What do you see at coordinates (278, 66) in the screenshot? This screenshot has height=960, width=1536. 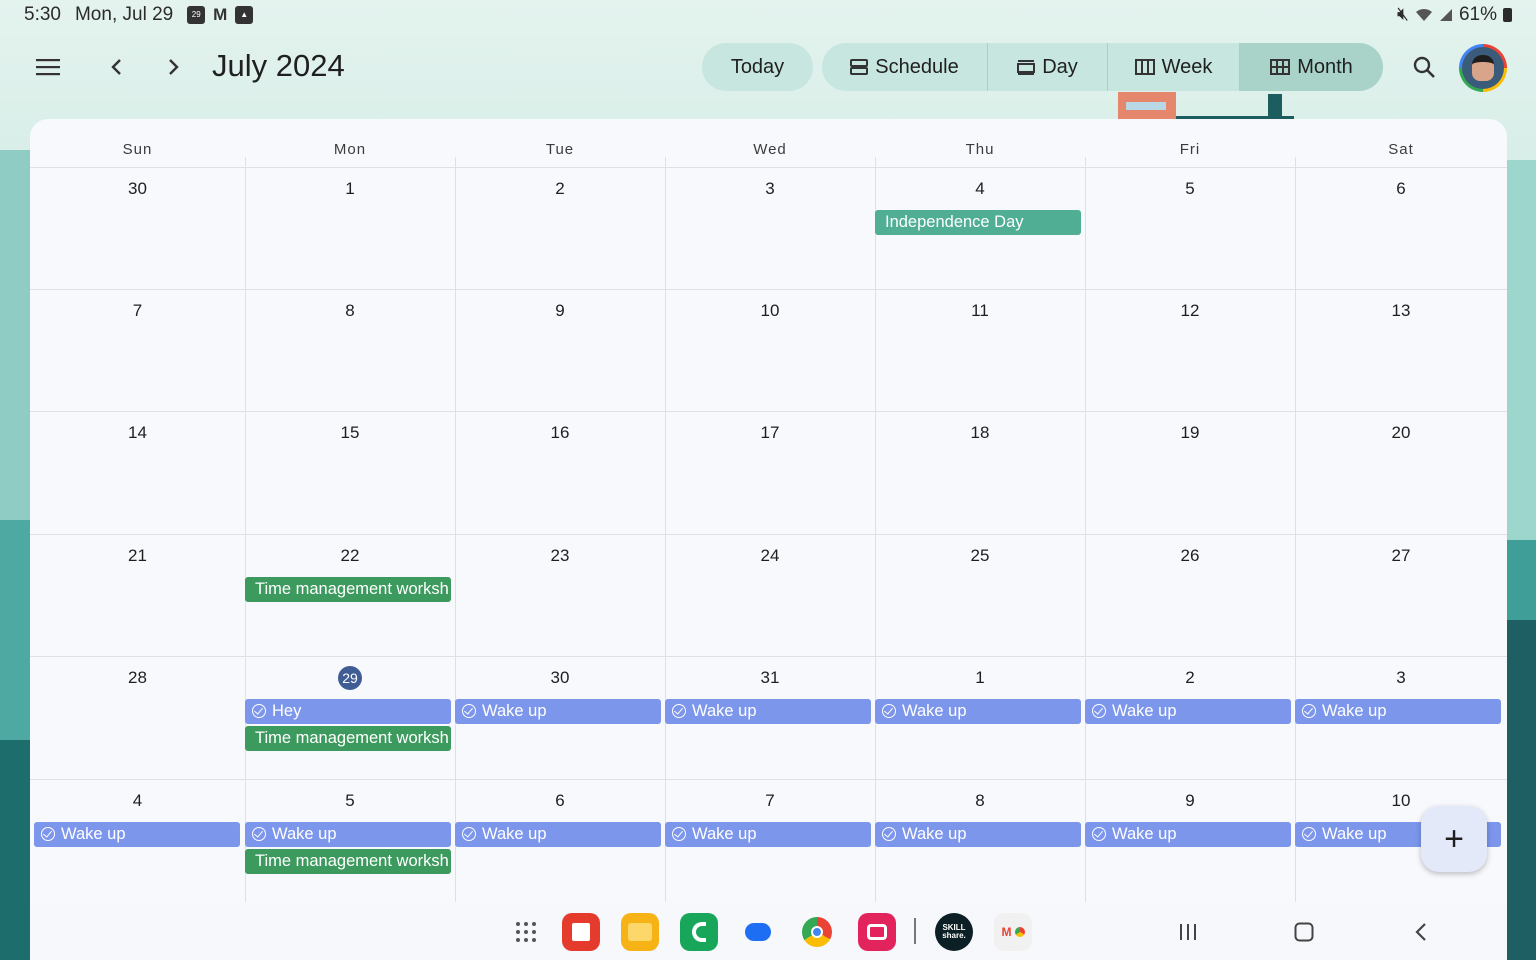 I see `month-title: July 2024` at bounding box center [278, 66].